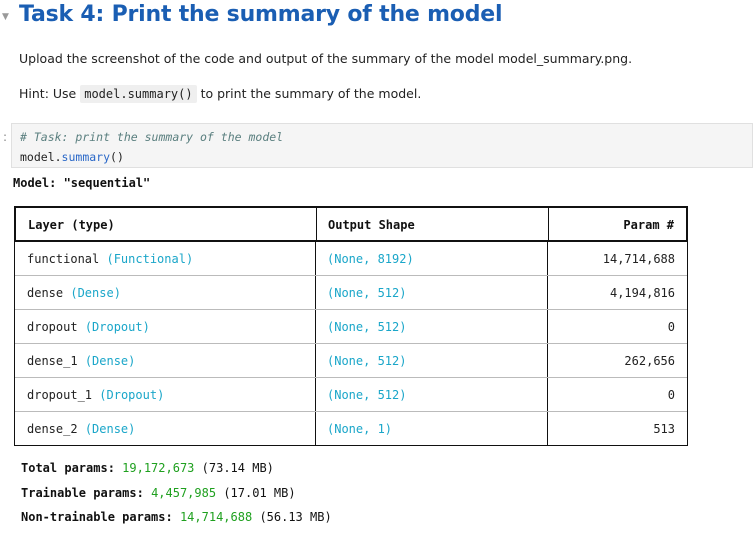 This screenshot has width=753, height=551. What do you see at coordinates (52, 327) in the screenshot?
I see `layer-name: dropout` at bounding box center [52, 327].